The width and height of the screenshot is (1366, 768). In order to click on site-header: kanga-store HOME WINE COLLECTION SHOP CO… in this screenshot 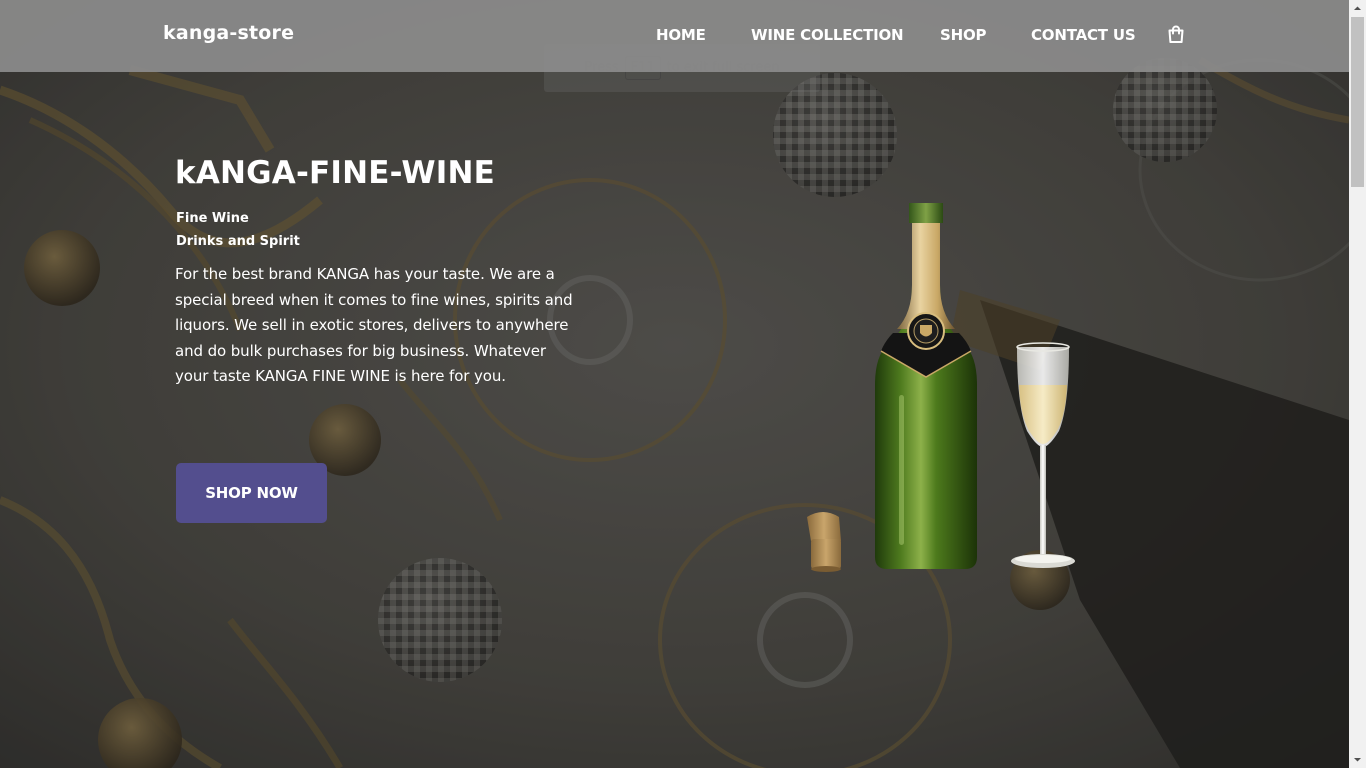, I will do `click(674, 36)`.